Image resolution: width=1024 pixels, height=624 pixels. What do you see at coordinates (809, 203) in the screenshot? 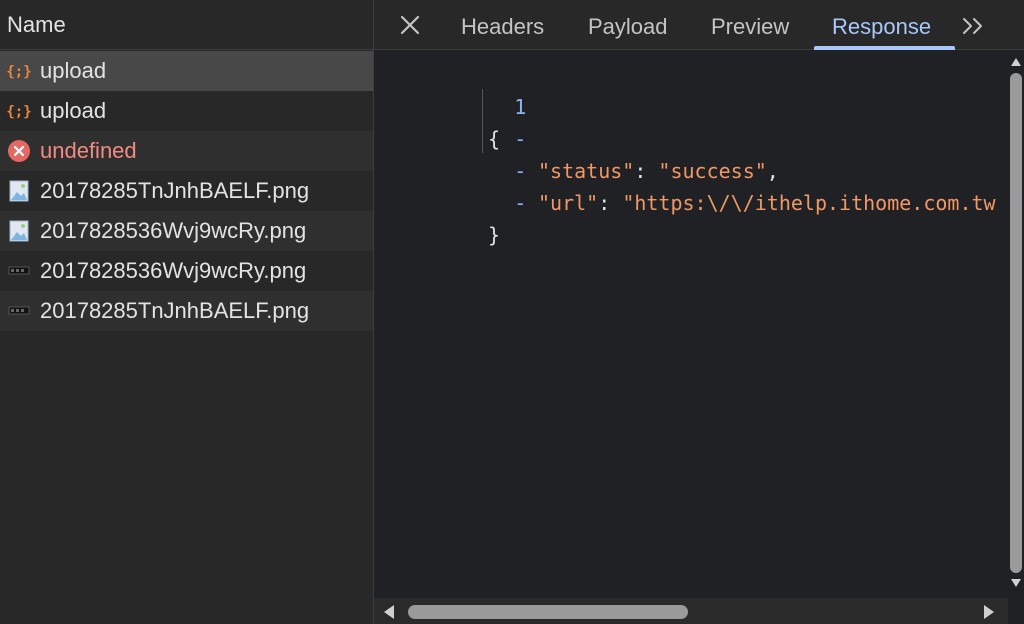
I see `json-value: "https:\/\/ithelp.ithome.com.tw` at bounding box center [809, 203].